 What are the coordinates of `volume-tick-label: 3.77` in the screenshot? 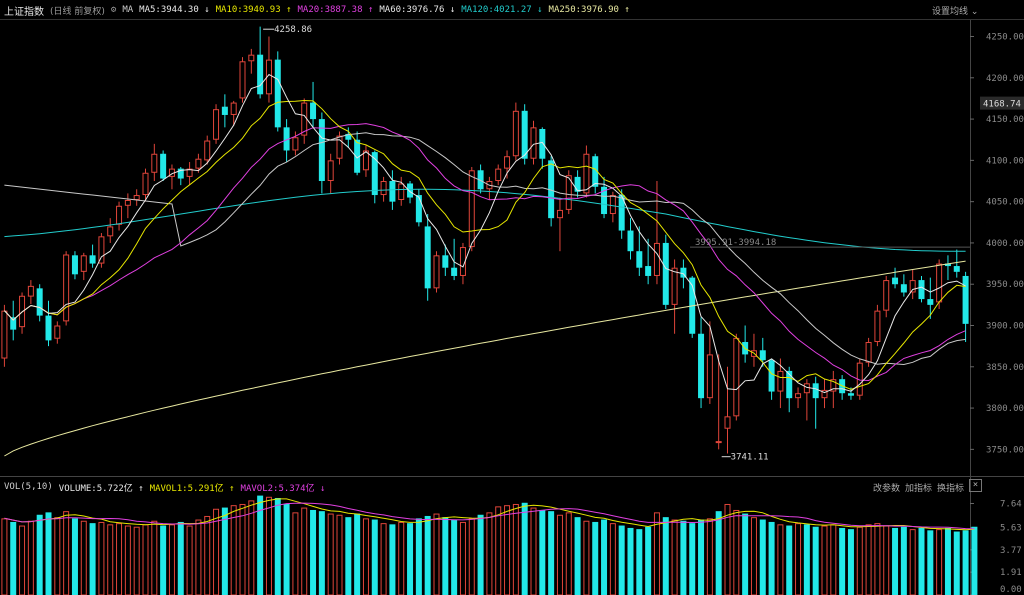 It's located at (1011, 551).